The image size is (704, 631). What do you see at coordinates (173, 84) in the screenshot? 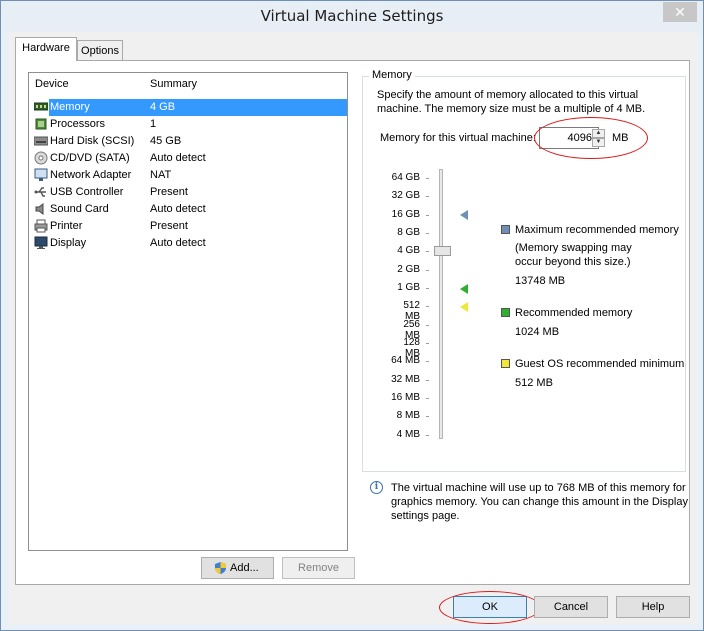
I see `summary-column-header: Summary` at bounding box center [173, 84].